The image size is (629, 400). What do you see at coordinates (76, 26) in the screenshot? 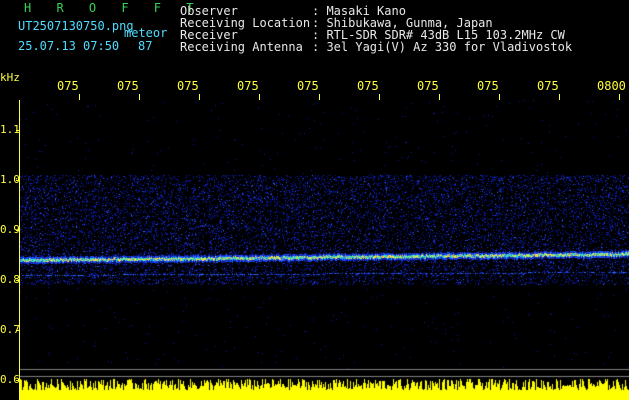
I see `filename: UT2507130750.png` at bounding box center [76, 26].